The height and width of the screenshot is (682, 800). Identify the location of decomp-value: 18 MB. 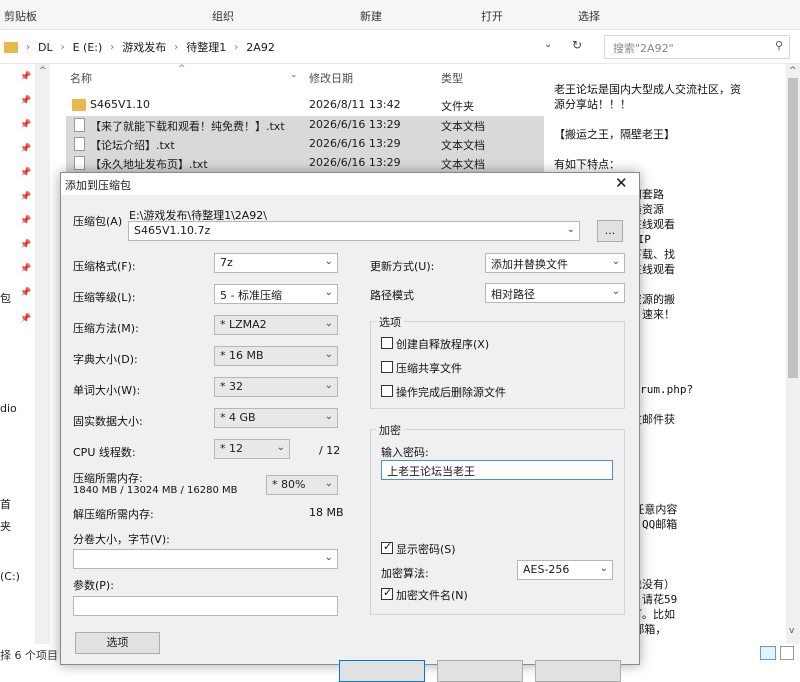
(326, 512).